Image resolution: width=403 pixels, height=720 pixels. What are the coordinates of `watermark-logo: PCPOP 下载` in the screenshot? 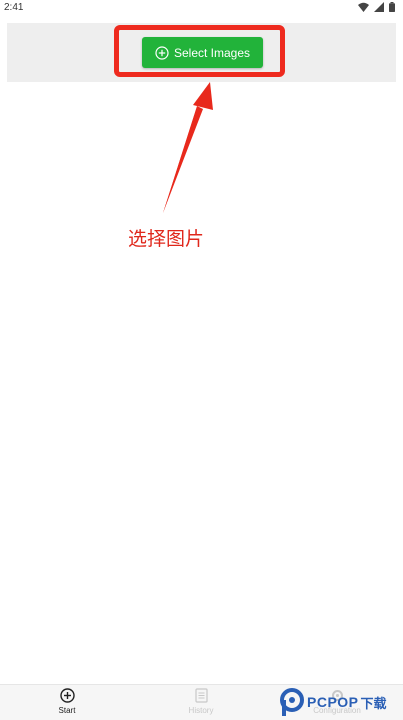 It's located at (333, 702).